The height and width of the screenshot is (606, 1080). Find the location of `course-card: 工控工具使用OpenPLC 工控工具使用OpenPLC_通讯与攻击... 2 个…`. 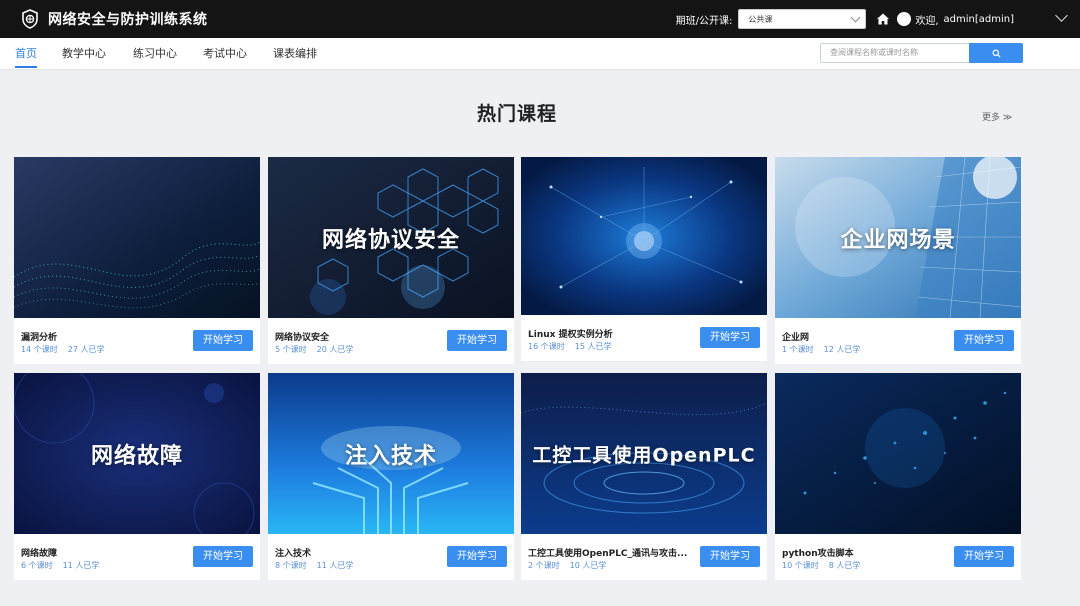

course-card: 工控工具使用OpenPLC 工控工具使用OpenPLC_通讯与攻击... 2 个… is located at coordinates (644, 476).